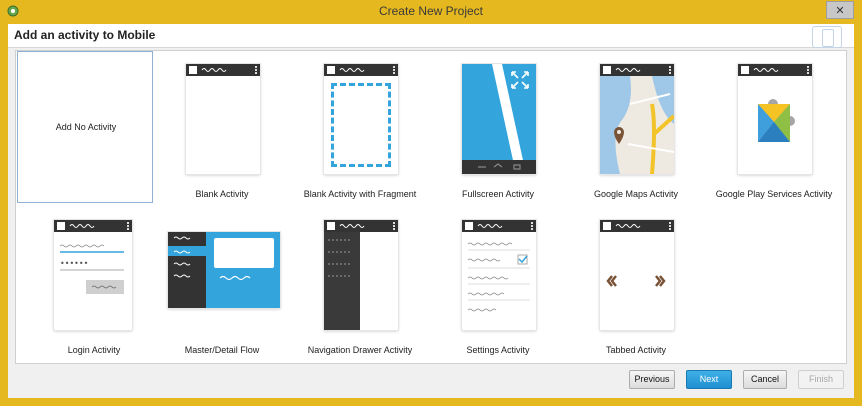 Image resolution: width=862 pixels, height=406 pixels. Describe the element at coordinates (821, 379) in the screenshot. I see `finish-button: Finish` at that location.